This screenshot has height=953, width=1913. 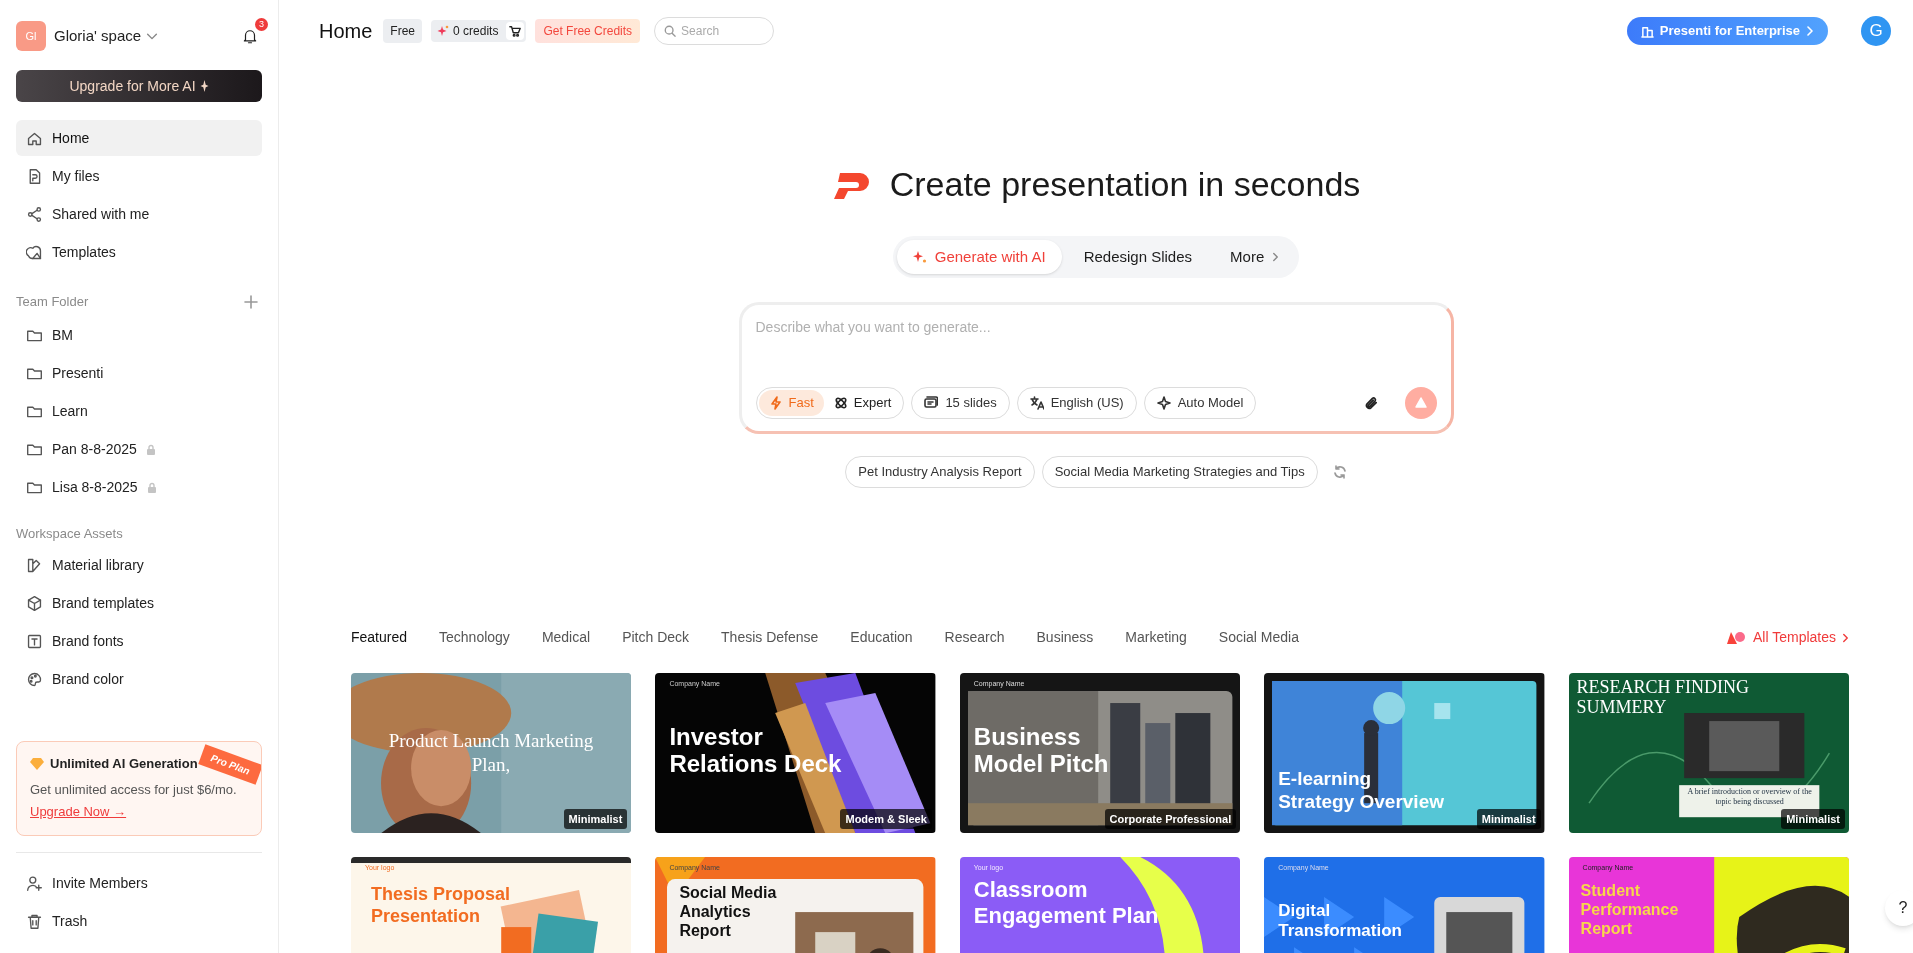 I want to click on add-folder-button, so click(x=251, y=301).